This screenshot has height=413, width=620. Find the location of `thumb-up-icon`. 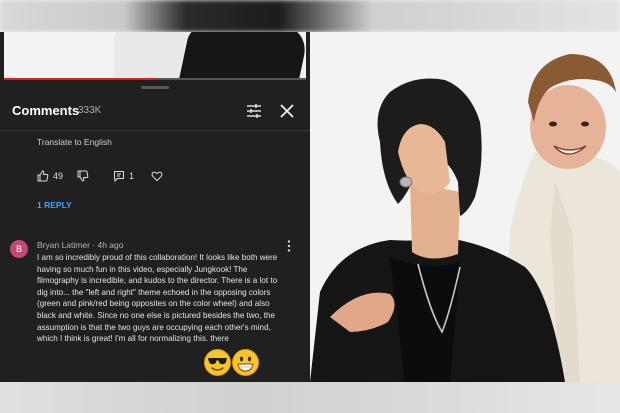

thumb-up-icon is located at coordinates (43, 176).